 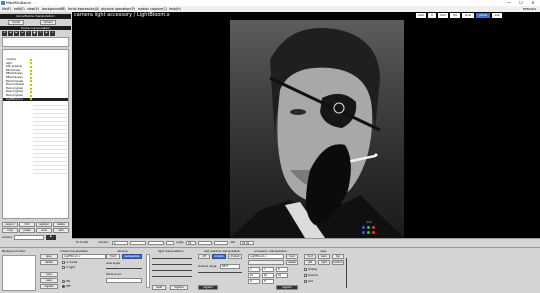 What do you see at coordinates (10, 33) in the screenshot?
I see `prev-frame-icon: ◀` at bounding box center [10, 33].